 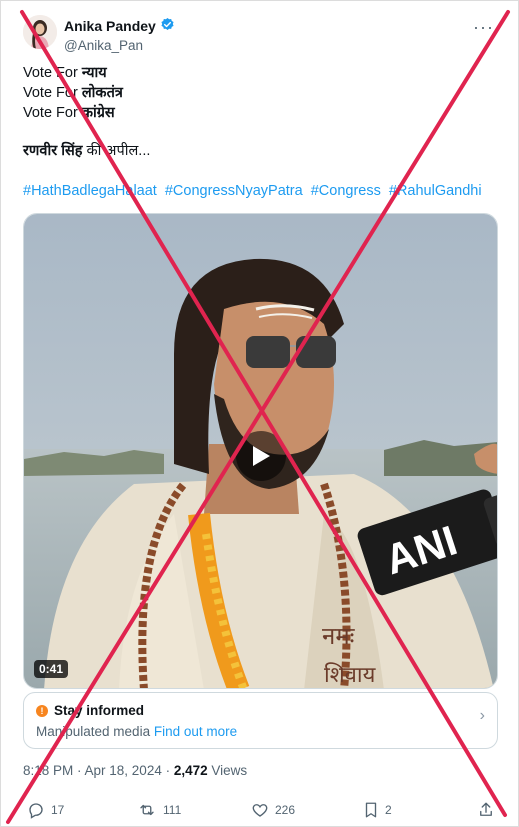 I want to click on author-handle: @Anika_Pan, so click(x=119, y=45).